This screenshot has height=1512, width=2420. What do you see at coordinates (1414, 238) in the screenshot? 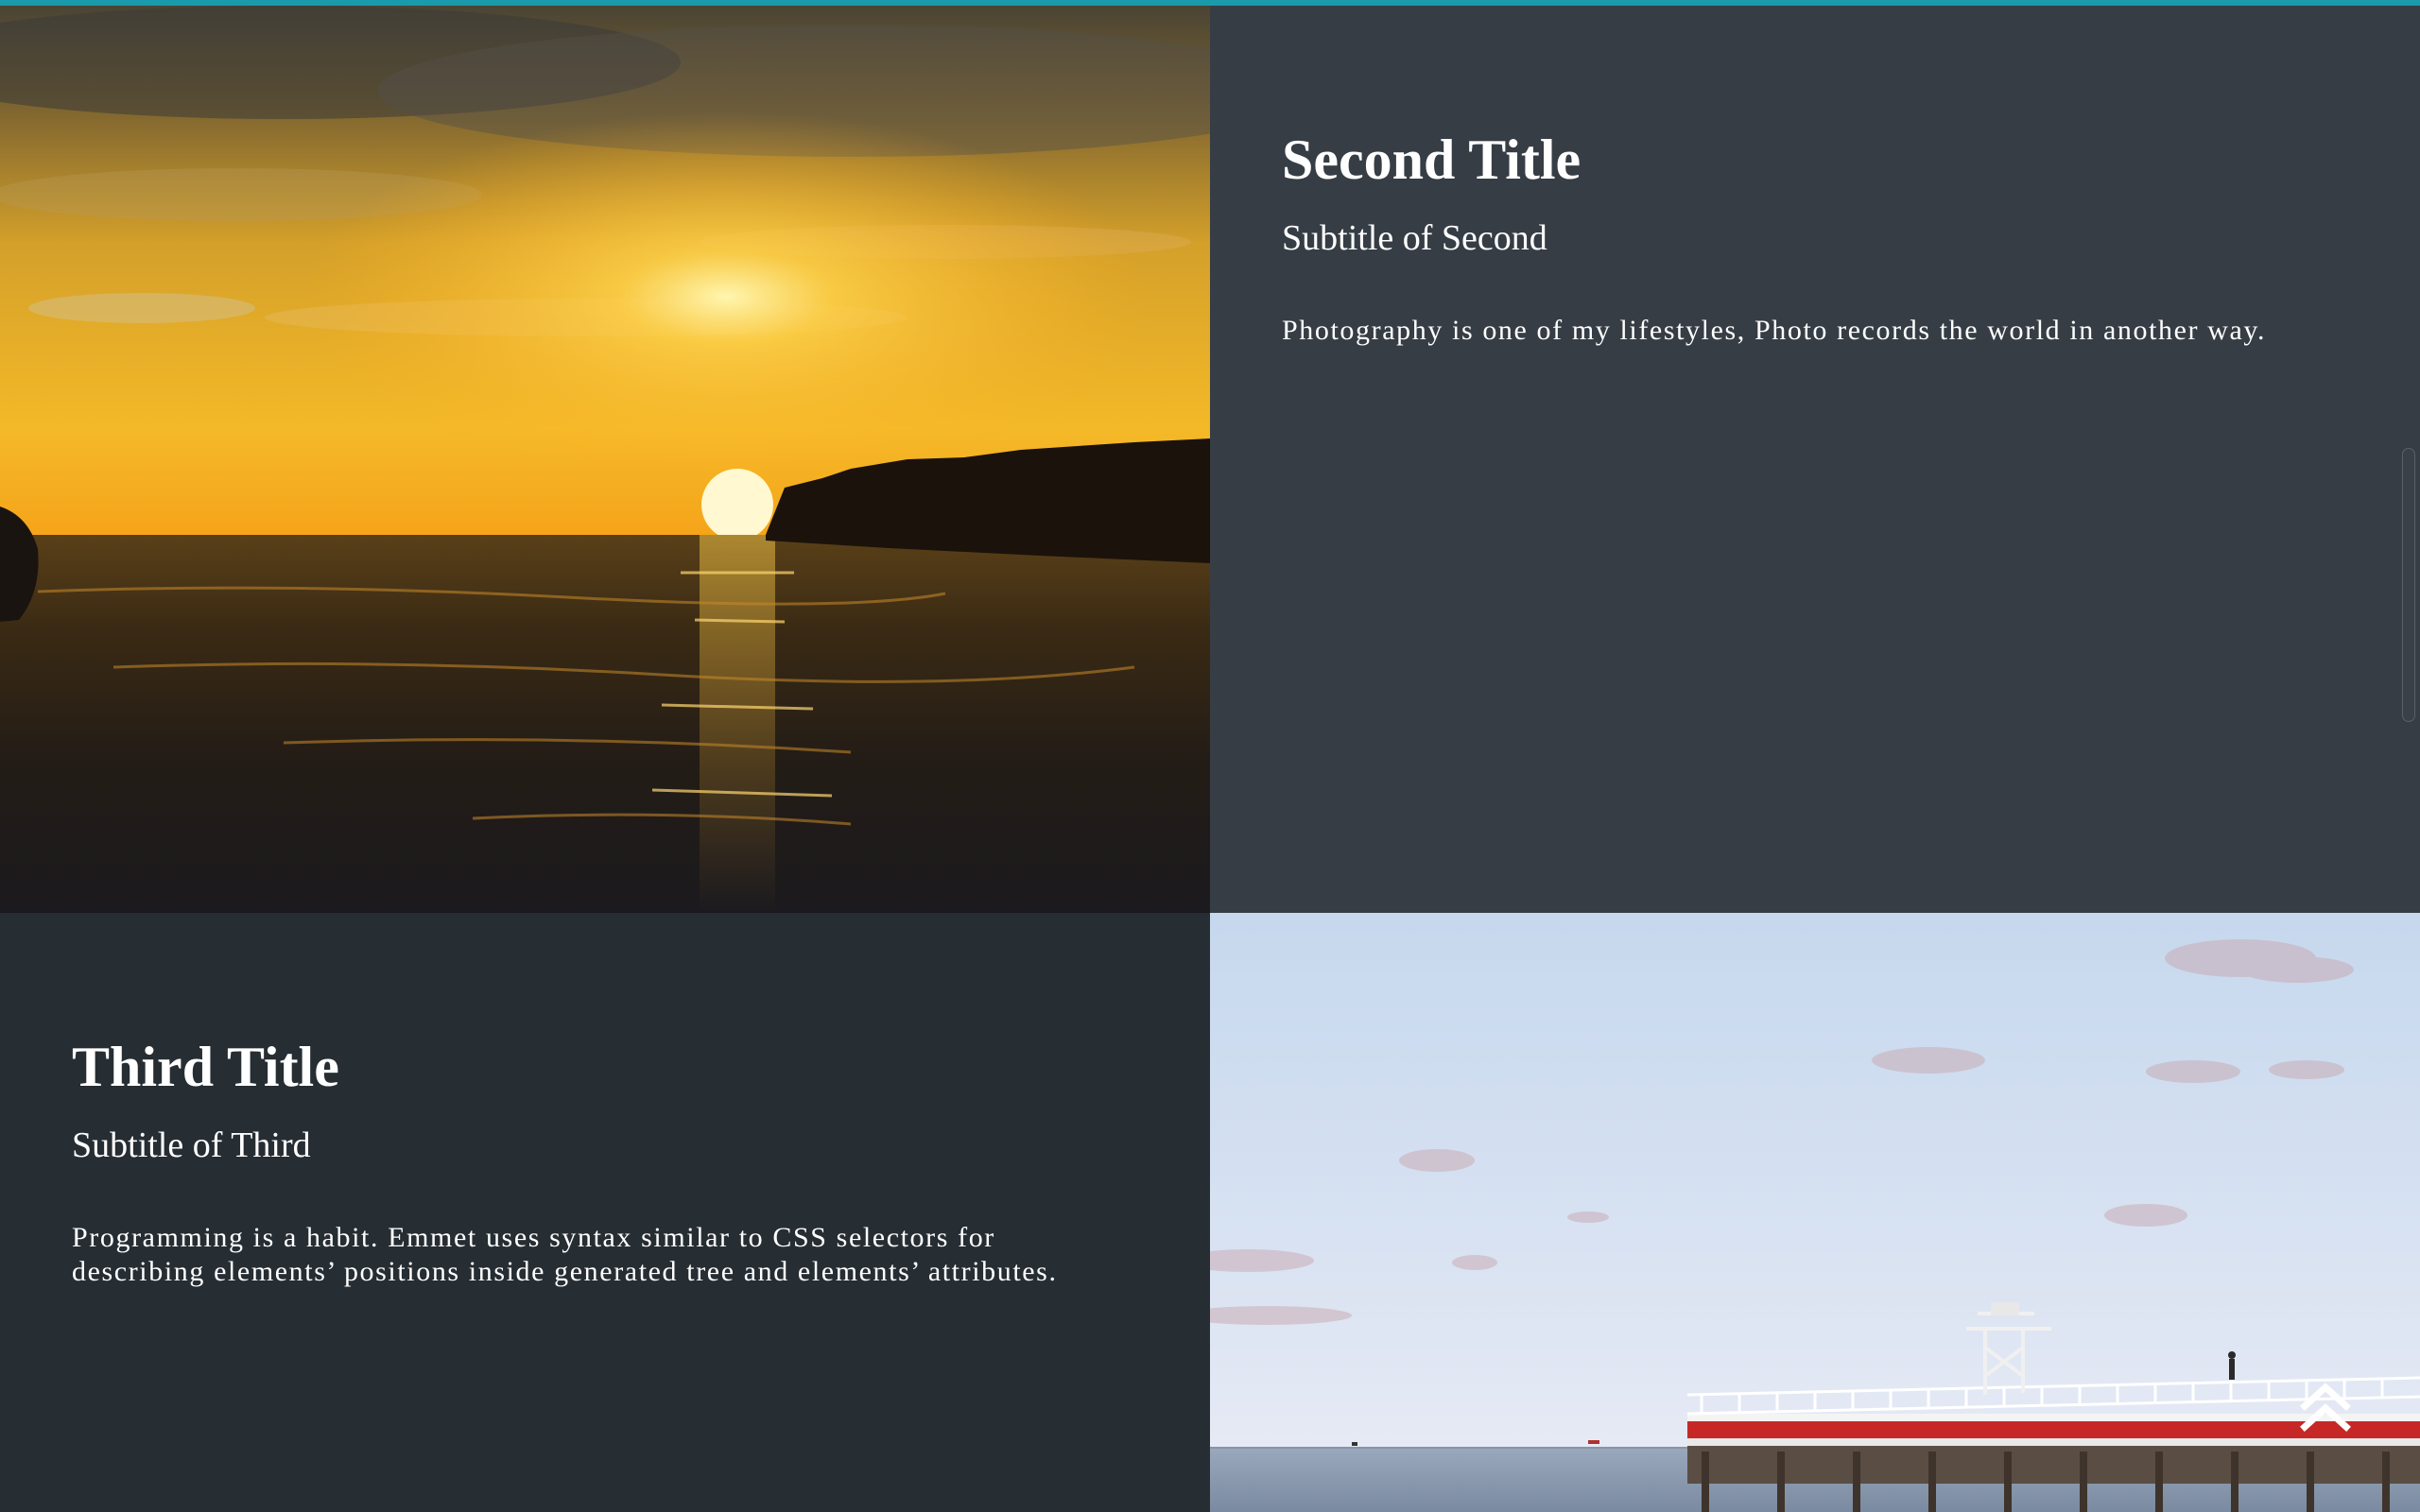
I see `second-subtitle: Subtitle of Second` at bounding box center [1414, 238].